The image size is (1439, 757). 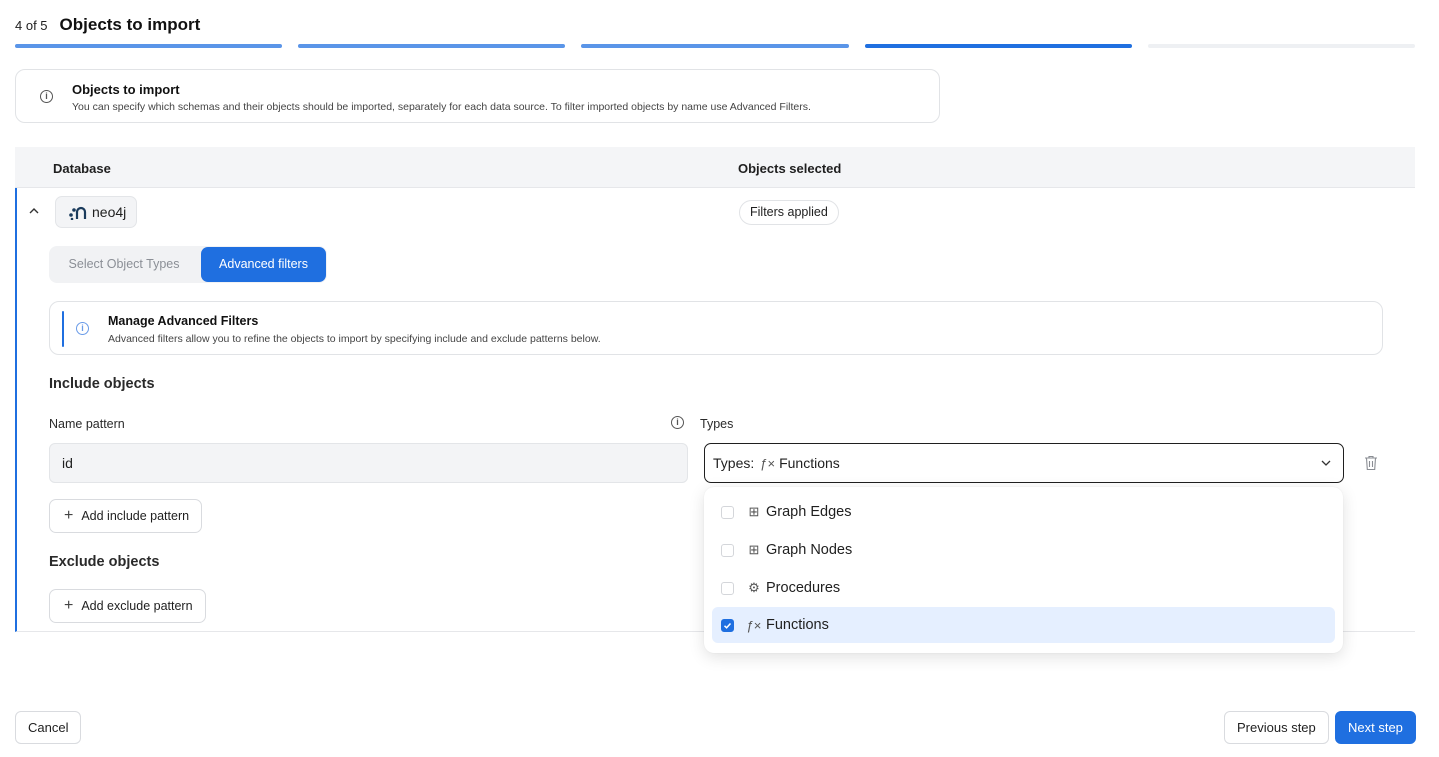 What do you see at coordinates (1023, 588) in the screenshot?
I see `dropdown-option-procedures: ⚙ Procedures` at bounding box center [1023, 588].